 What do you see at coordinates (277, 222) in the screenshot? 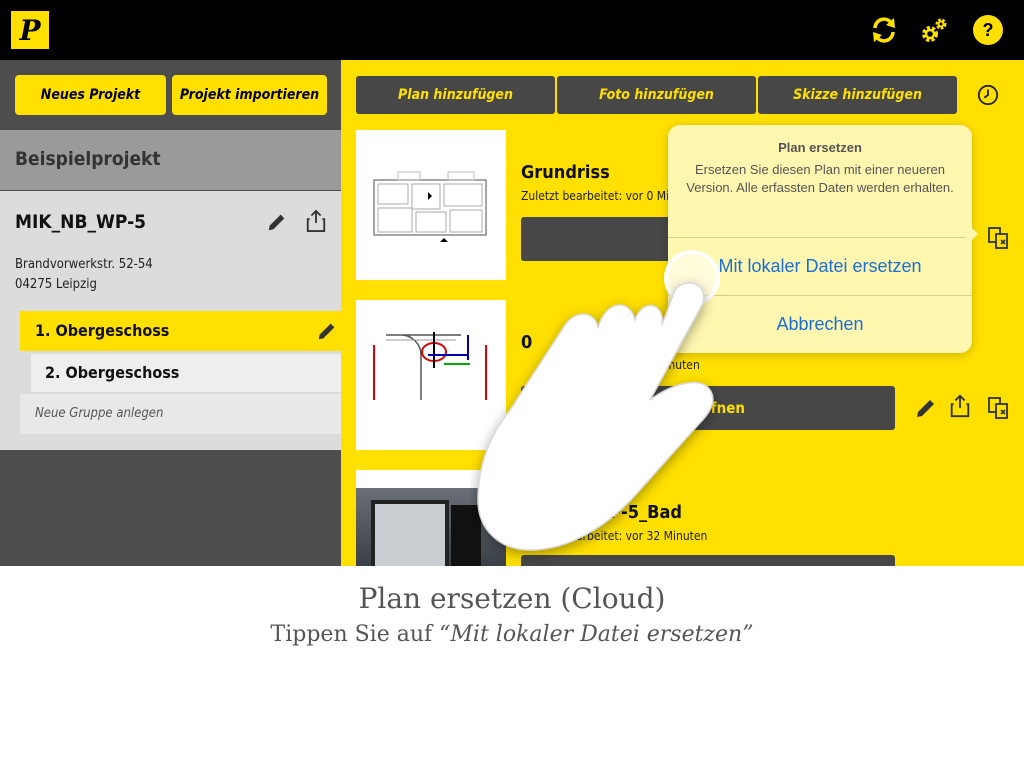
I see `edit-project-icon` at bounding box center [277, 222].